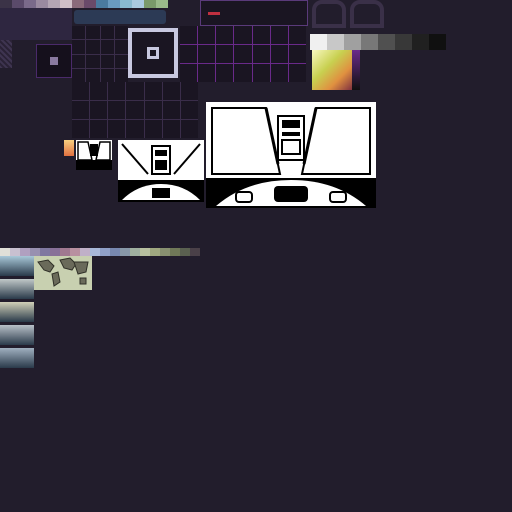 Image resolution: width=512 pixels, height=512 pixels. I want to click on left-tile-block, so click(36, 24).